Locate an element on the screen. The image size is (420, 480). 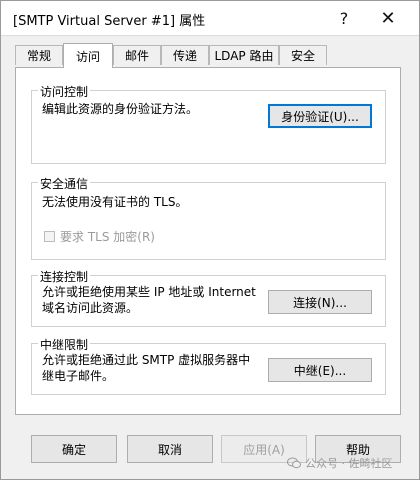
tab-general: 常规 is located at coordinates (39, 55).